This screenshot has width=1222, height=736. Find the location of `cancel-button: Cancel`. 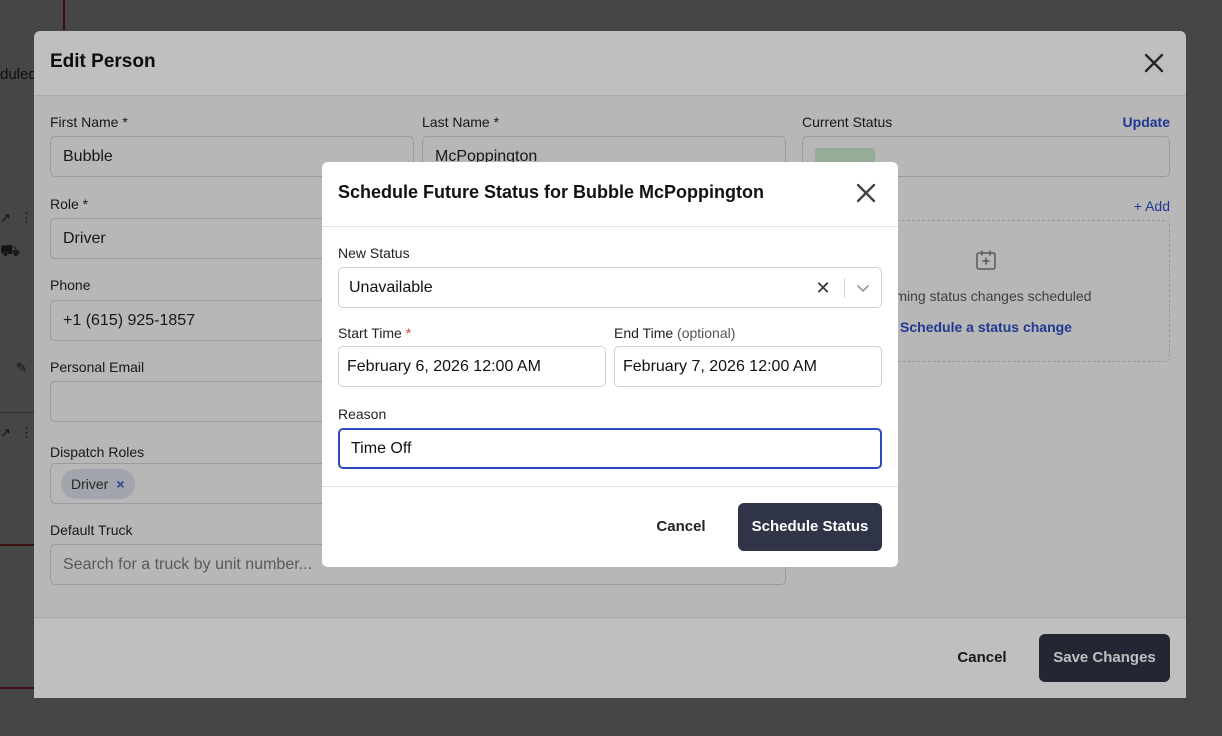

cancel-button: Cancel is located at coordinates (681, 527).